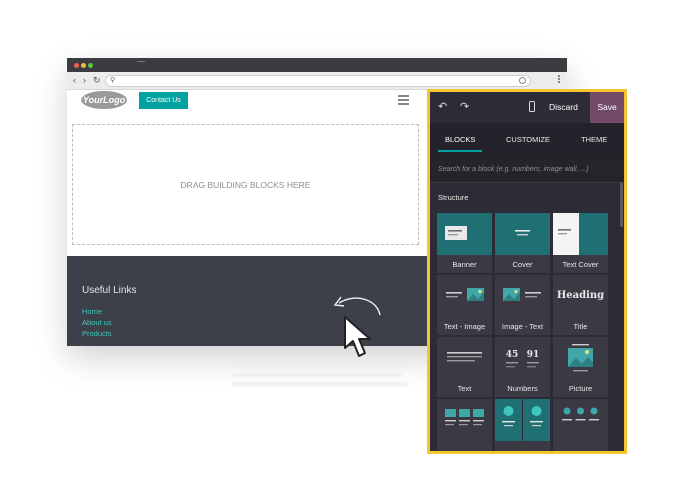  What do you see at coordinates (522, 80) in the screenshot?
I see `extension-icon` at bounding box center [522, 80].